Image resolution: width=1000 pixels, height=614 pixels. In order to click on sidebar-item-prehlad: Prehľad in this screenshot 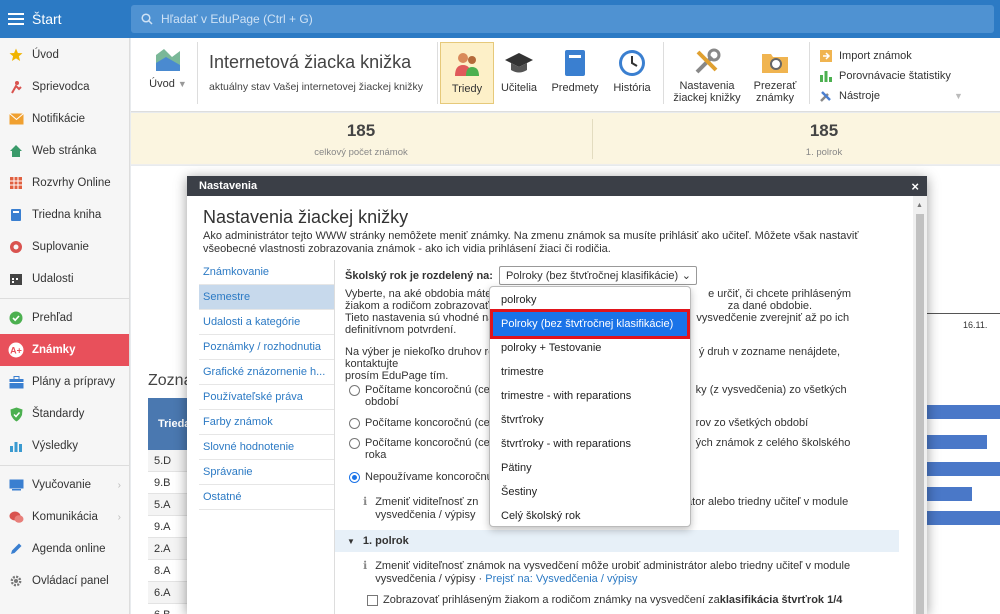, I will do `click(64, 318)`.